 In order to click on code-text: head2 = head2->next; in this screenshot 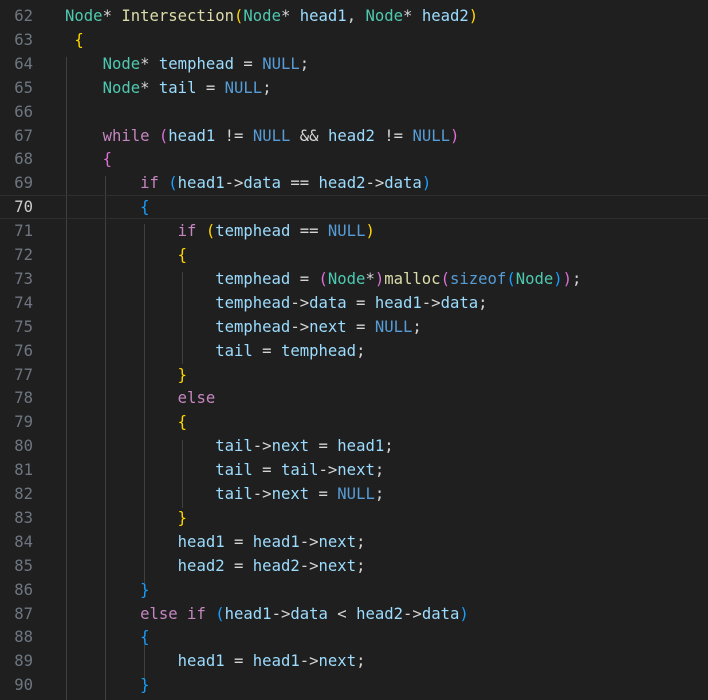, I will do `click(215, 566)`.